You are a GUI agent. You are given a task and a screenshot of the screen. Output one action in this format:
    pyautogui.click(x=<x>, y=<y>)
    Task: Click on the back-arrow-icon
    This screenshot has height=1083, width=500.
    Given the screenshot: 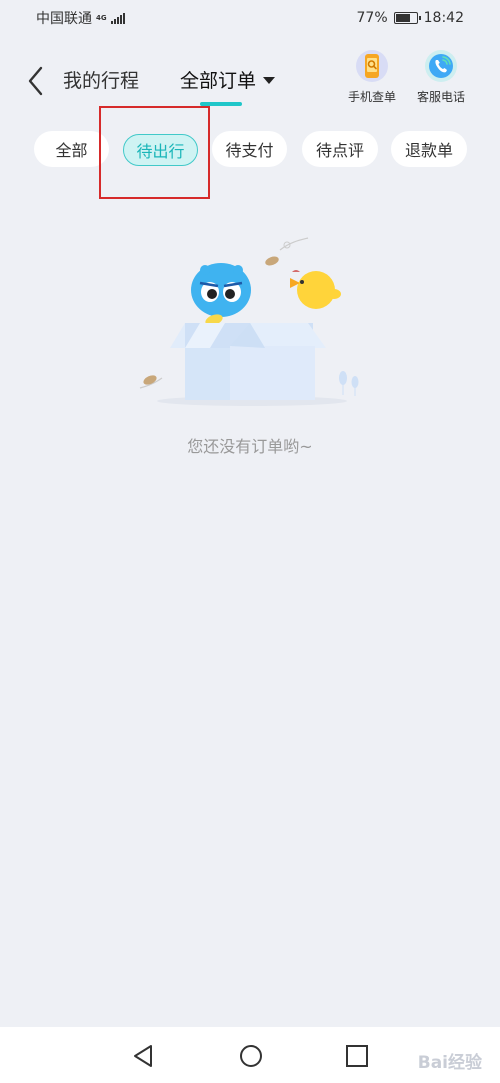 What is the action you would take?
    pyautogui.click(x=37, y=81)
    